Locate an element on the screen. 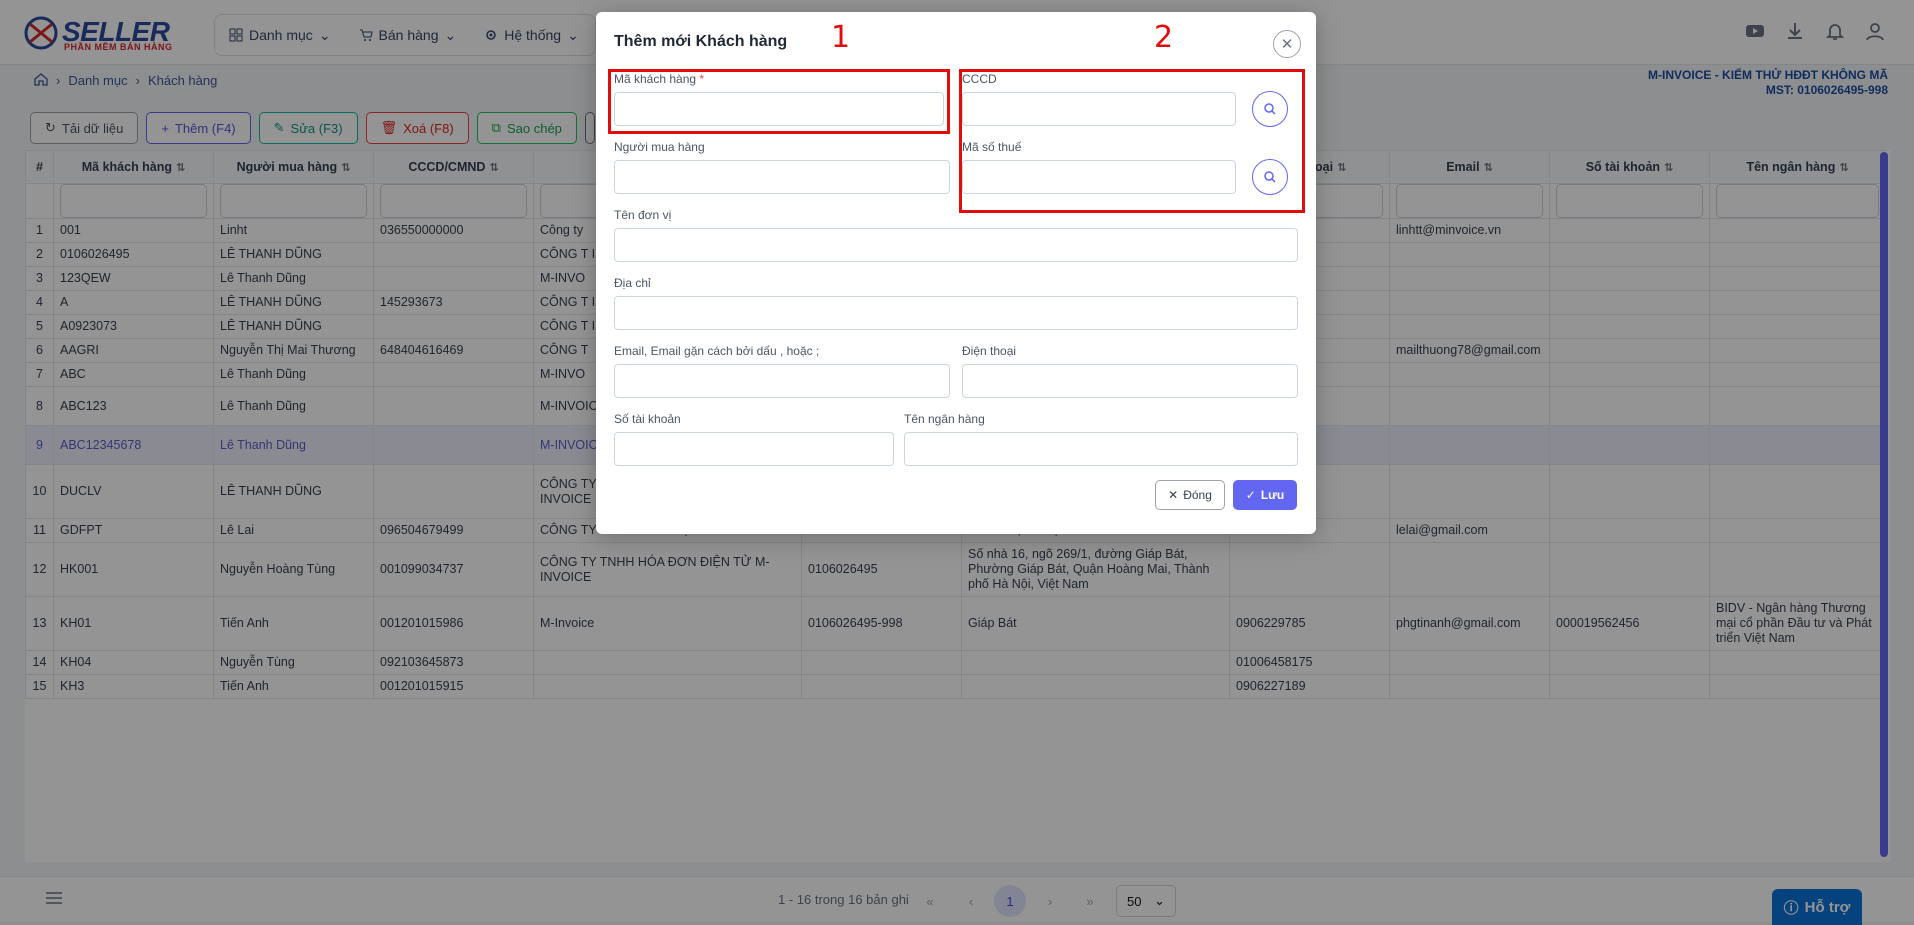 The image size is (1914, 925). email-input is located at coordinates (782, 381).